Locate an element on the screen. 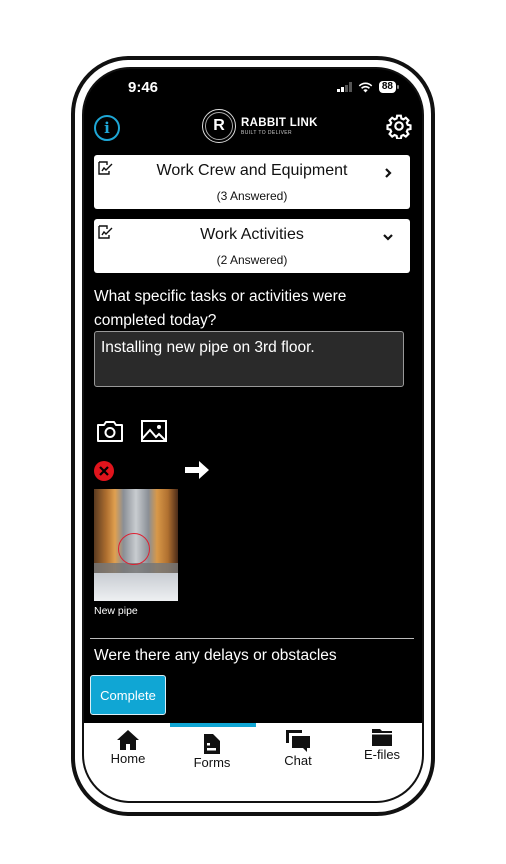 The height and width of the screenshot is (864, 506). battery-indicator: 88 is located at coordinates (389, 87).